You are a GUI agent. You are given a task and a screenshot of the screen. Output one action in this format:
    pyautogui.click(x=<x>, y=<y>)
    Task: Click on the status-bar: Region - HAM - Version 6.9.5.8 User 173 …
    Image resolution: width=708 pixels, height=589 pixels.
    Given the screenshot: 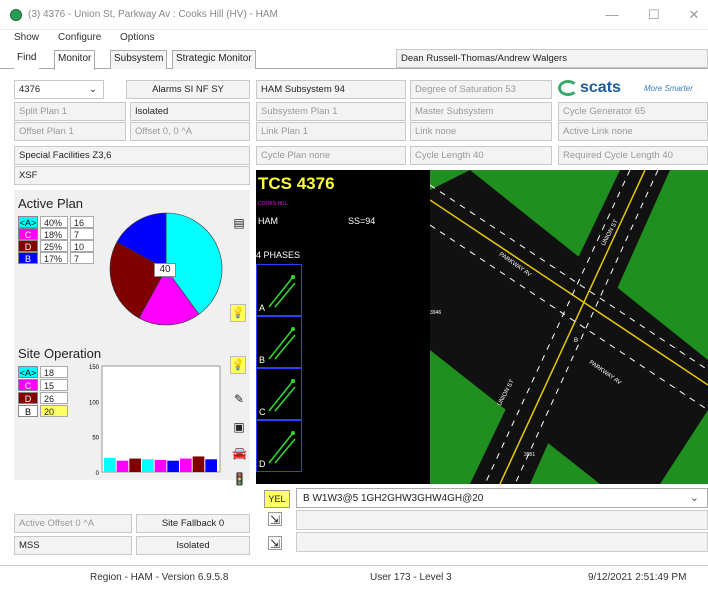 What is the action you would take?
    pyautogui.click(x=354, y=577)
    